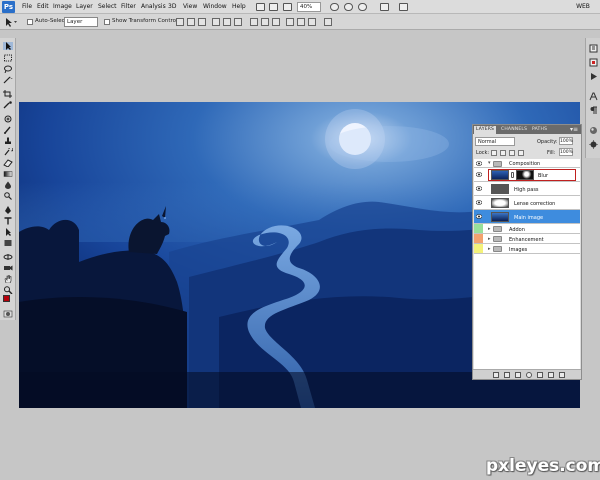 This screenshot has height=480, width=600. What do you see at coordinates (62, 6) in the screenshot?
I see `menu-image: Image` at bounding box center [62, 6].